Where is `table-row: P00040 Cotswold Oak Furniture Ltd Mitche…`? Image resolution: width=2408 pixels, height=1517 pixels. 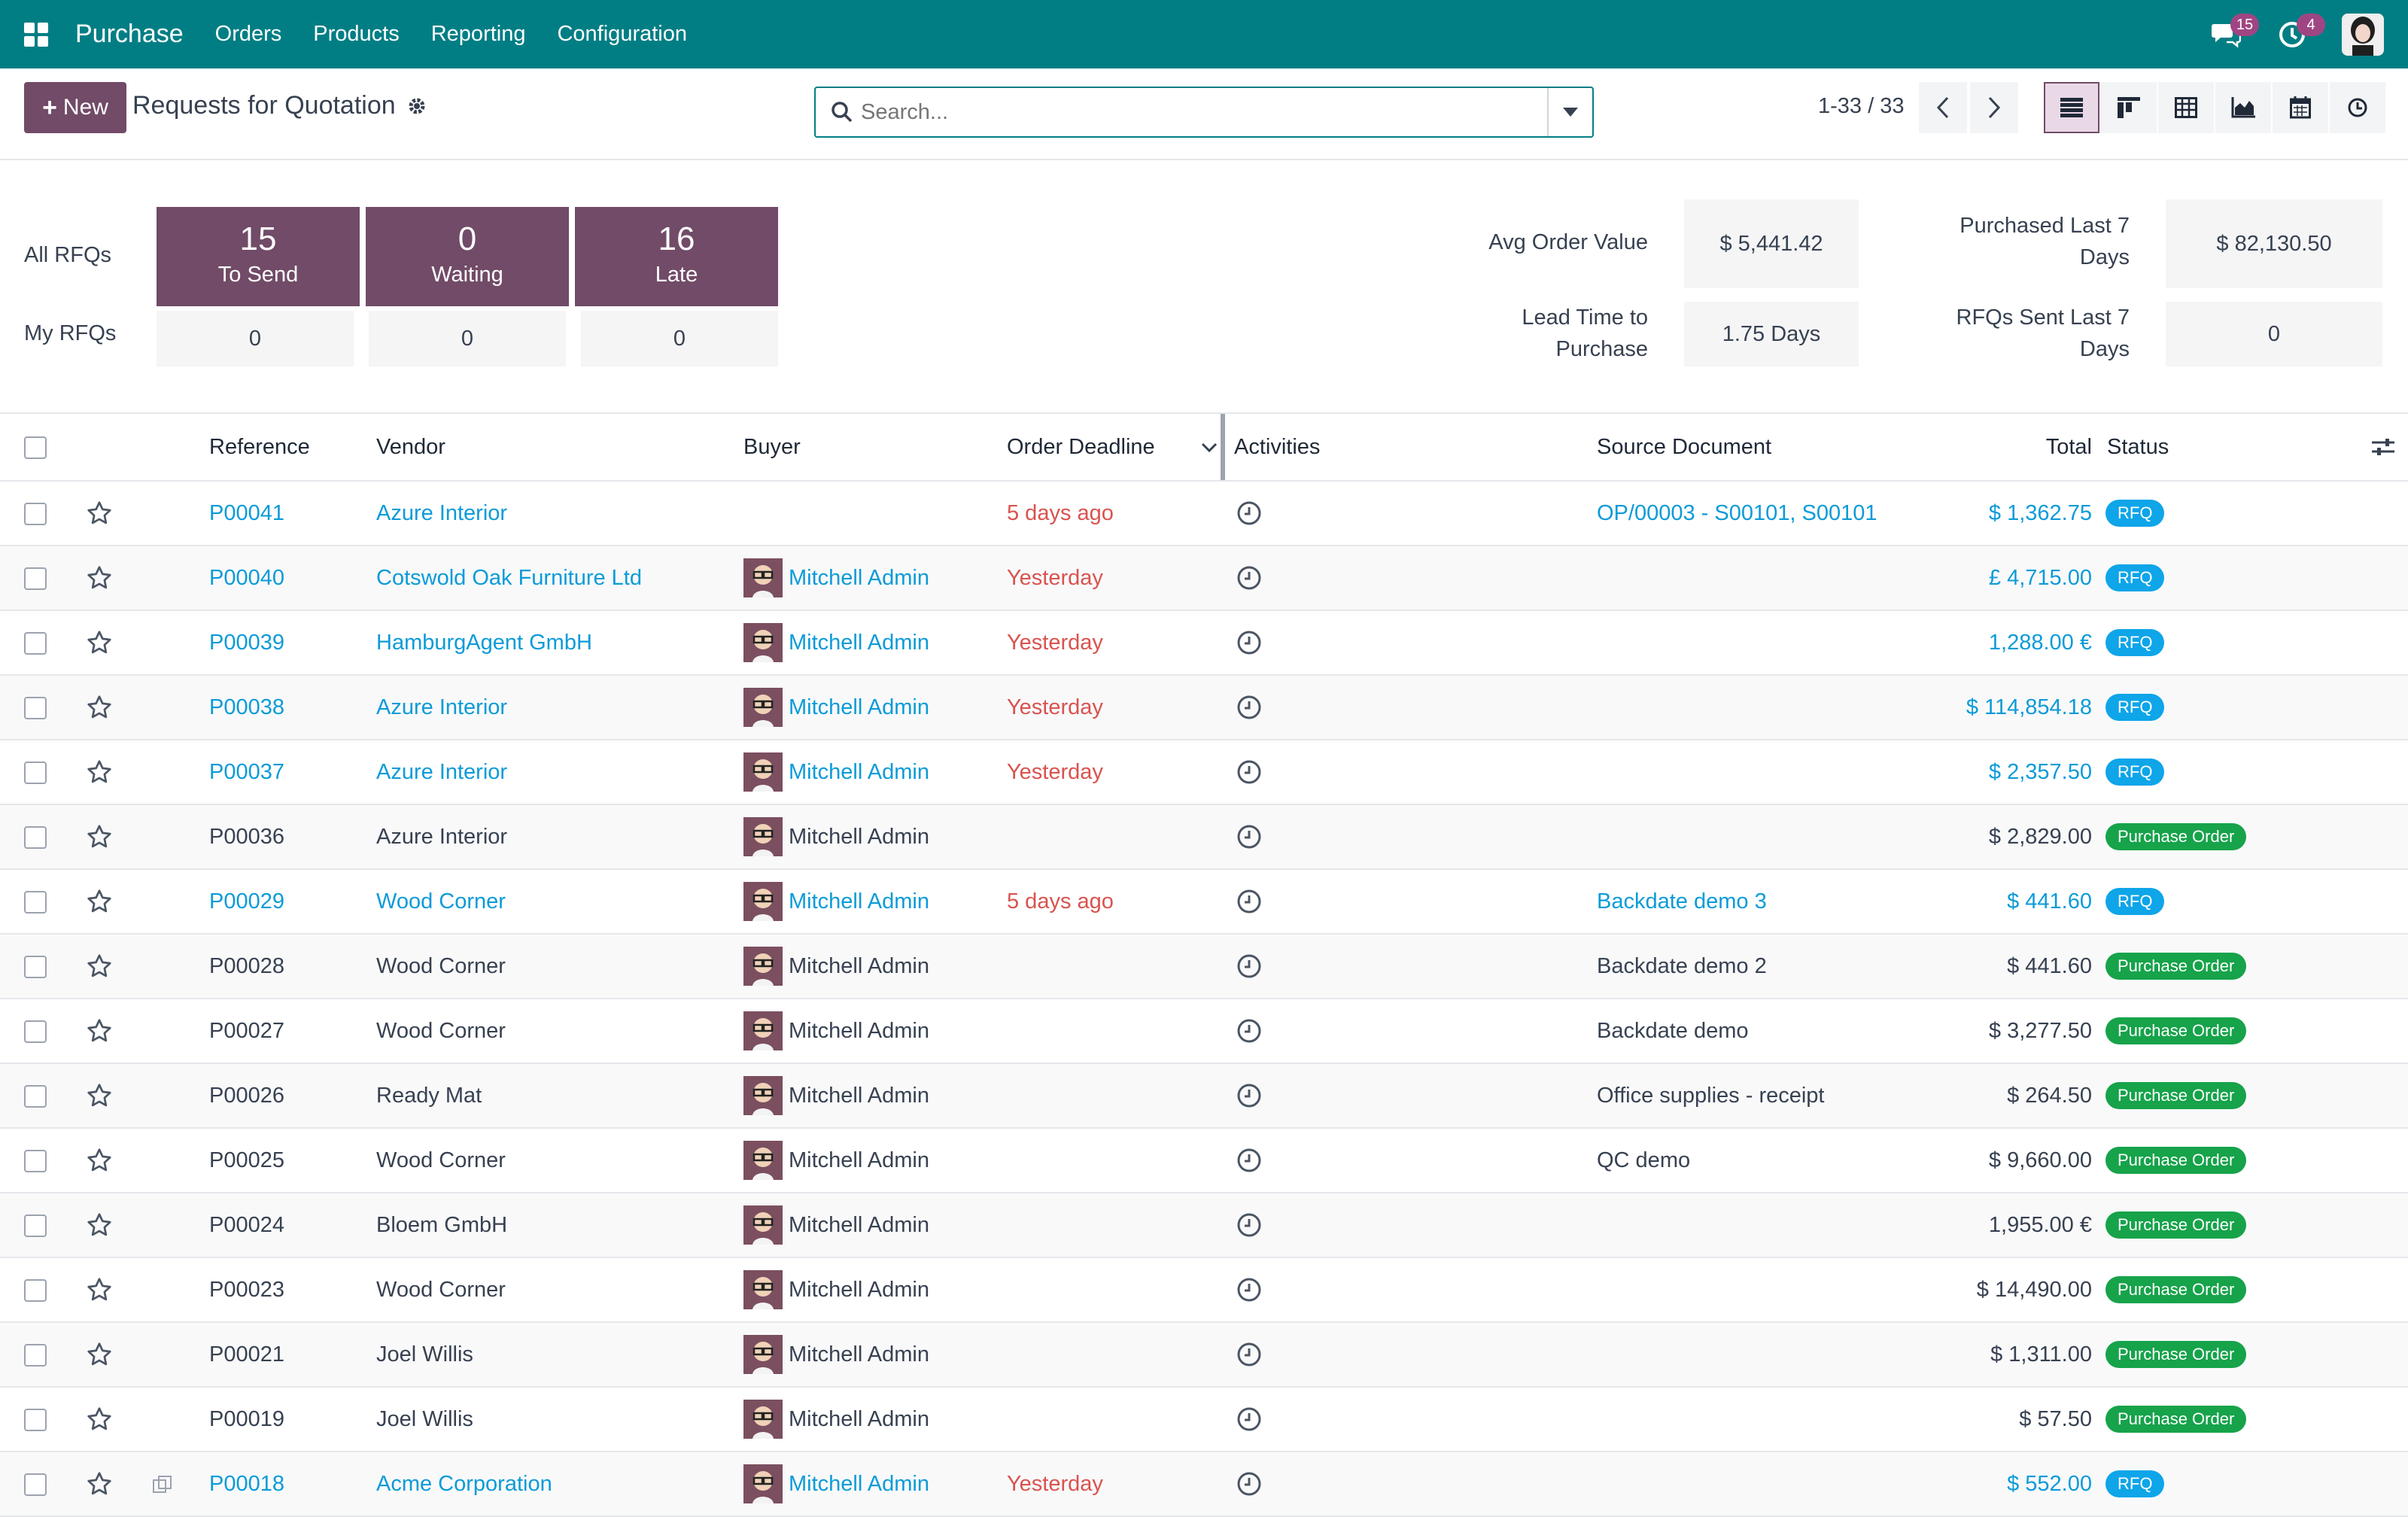
table-row: P00040 Cotswold Oak Furniture Ltd Mitche… is located at coordinates (1204, 578).